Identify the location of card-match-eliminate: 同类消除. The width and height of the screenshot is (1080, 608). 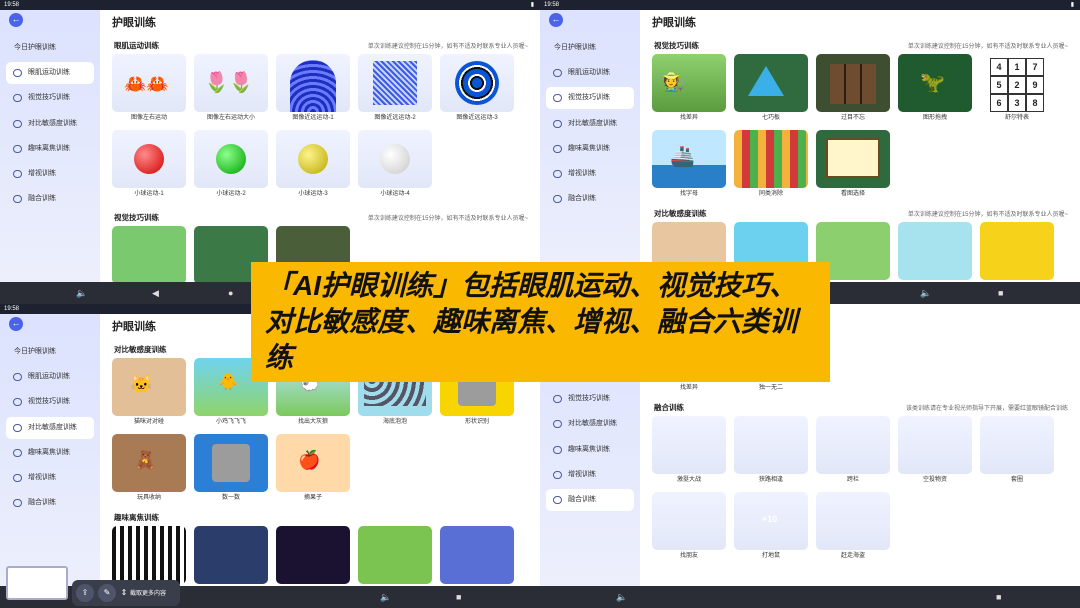
(771, 166).